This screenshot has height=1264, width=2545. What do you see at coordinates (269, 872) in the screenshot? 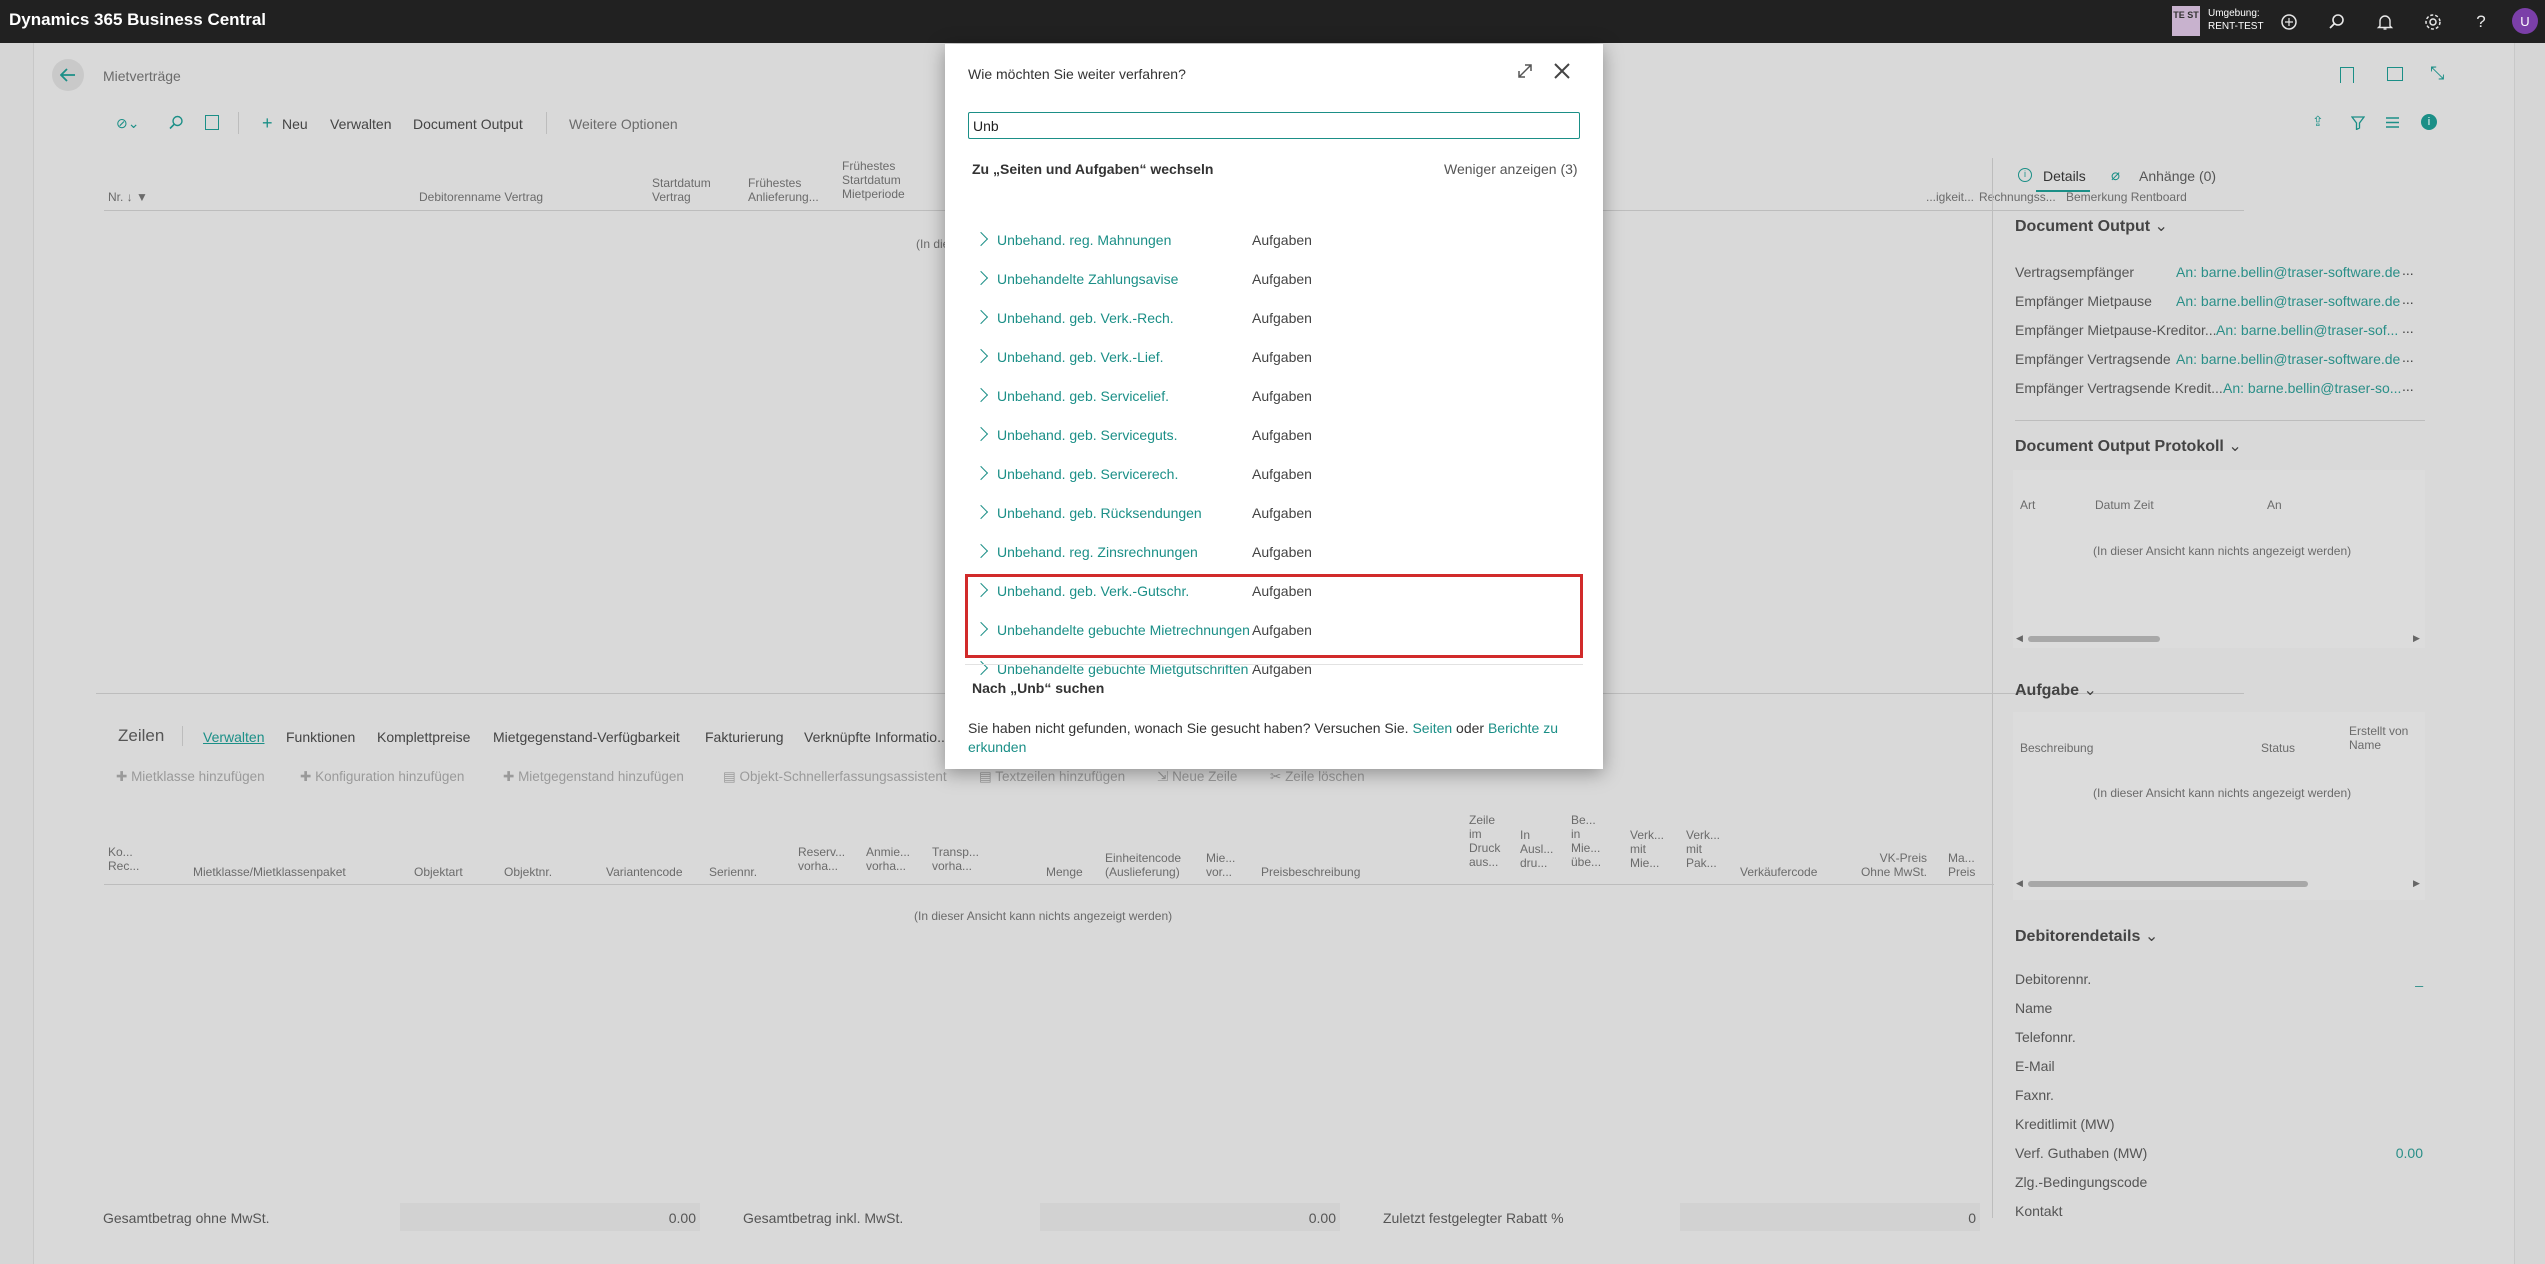
I see `col-mietklasse: Mietklasse/Mietklassenpaket` at bounding box center [269, 872].